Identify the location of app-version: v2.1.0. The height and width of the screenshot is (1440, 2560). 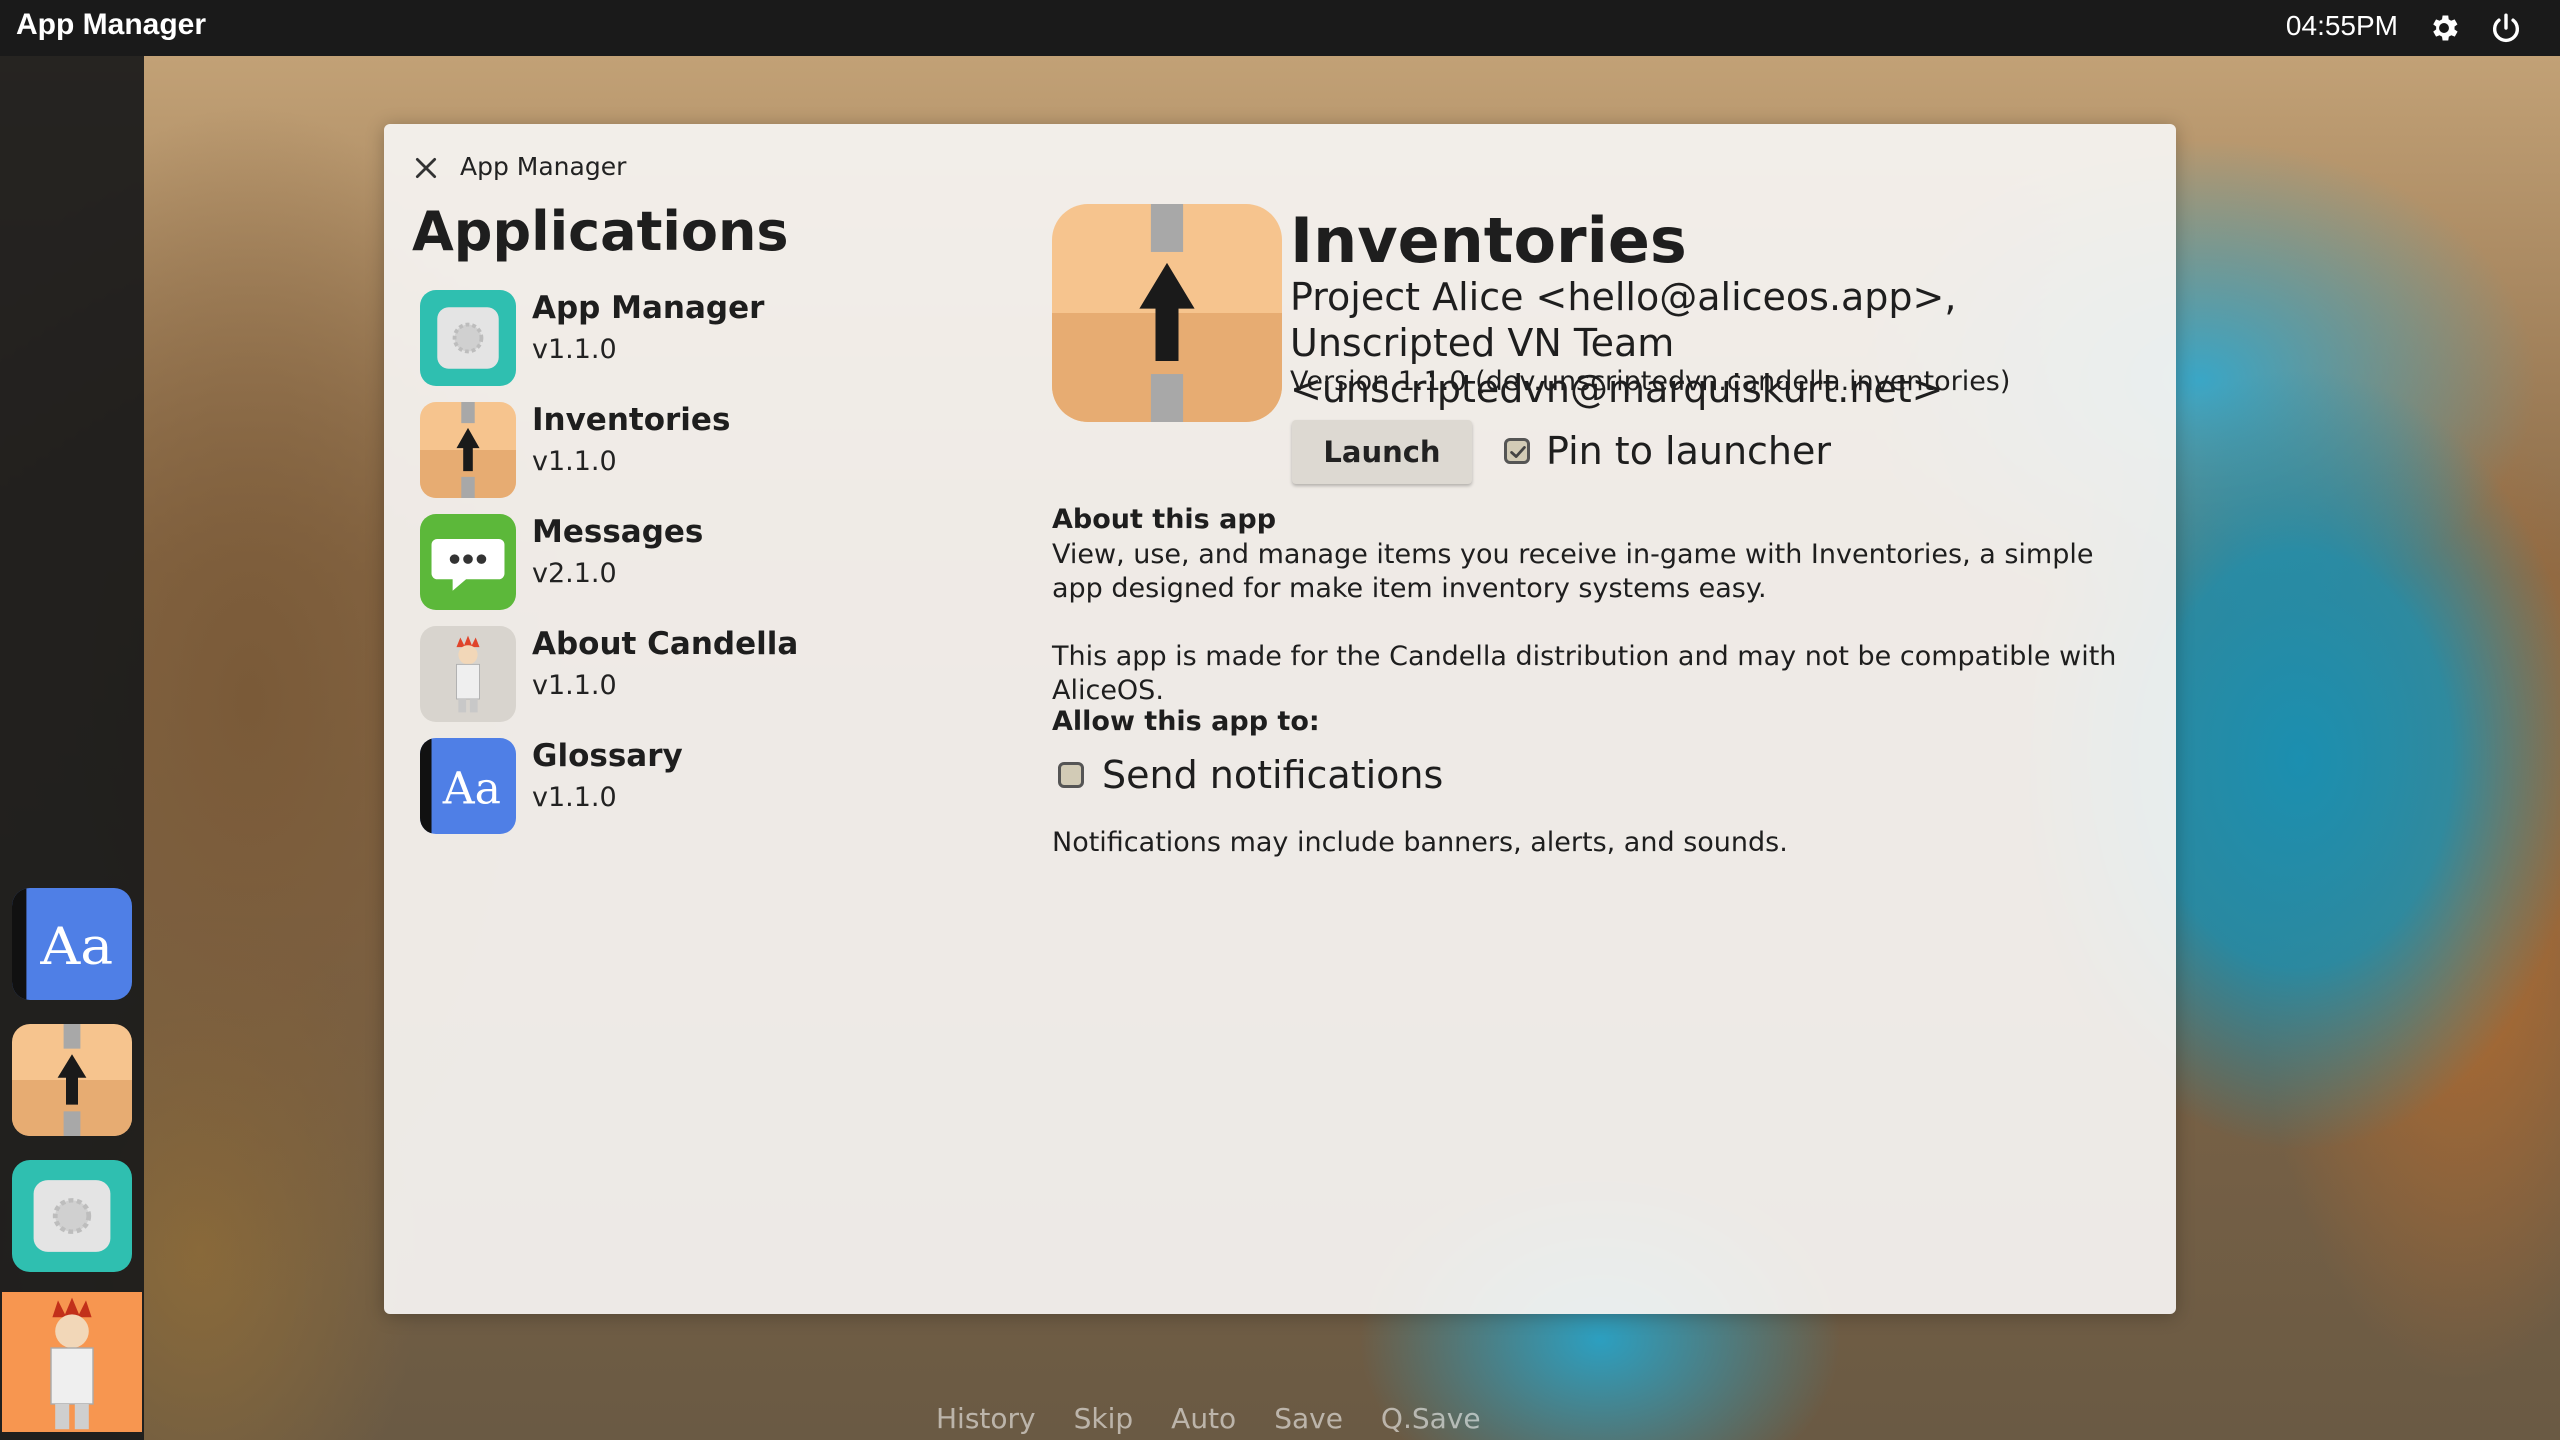
(574, 573).